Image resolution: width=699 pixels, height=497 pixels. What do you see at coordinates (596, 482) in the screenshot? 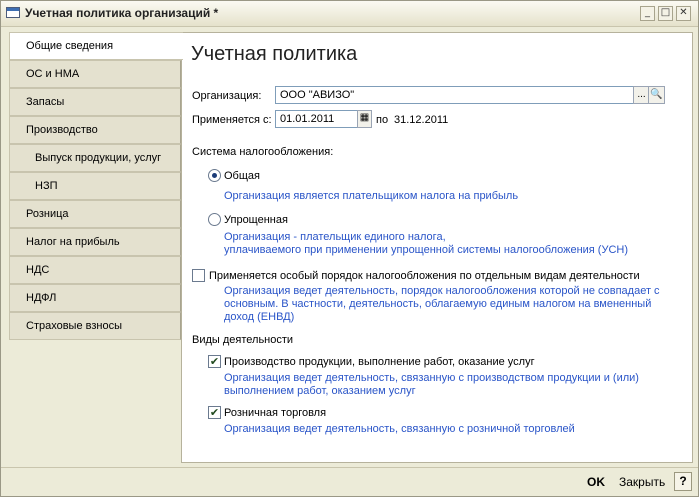
I see `ok-button: OK` at bounding box center [596, 482].